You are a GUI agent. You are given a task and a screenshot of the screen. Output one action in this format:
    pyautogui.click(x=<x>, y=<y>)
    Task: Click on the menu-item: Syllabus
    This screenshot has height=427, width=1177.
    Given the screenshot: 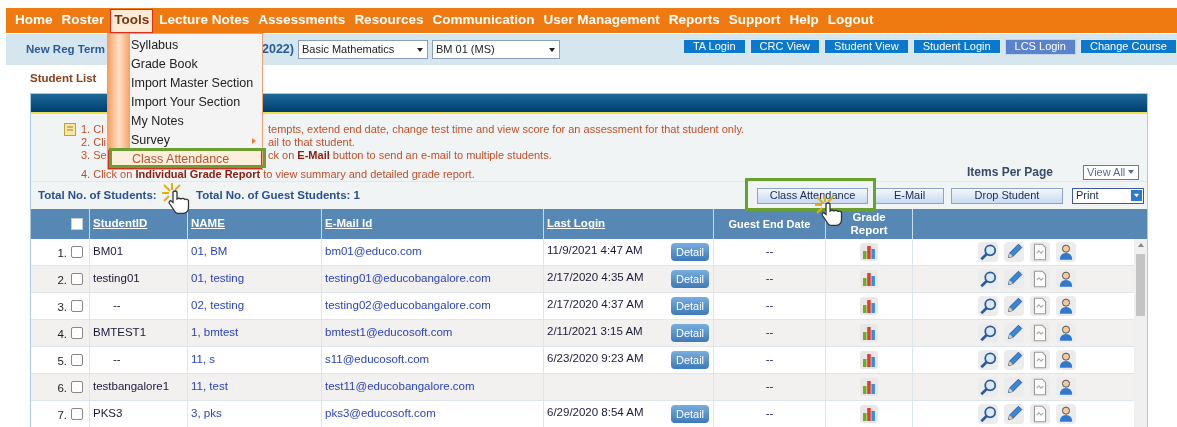 What is the action you would take?
    pyautogui.click(x=196, y=45)
    